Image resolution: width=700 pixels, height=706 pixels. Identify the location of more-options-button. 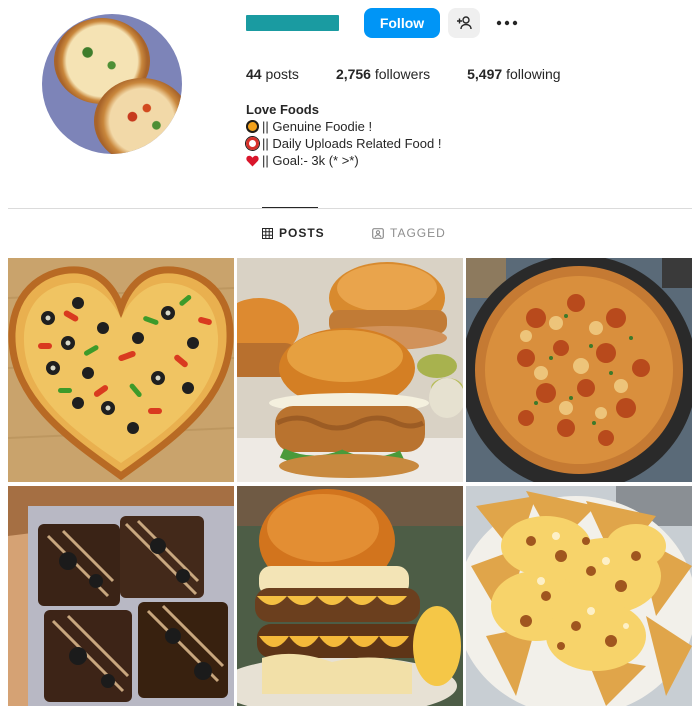
(507, 23).